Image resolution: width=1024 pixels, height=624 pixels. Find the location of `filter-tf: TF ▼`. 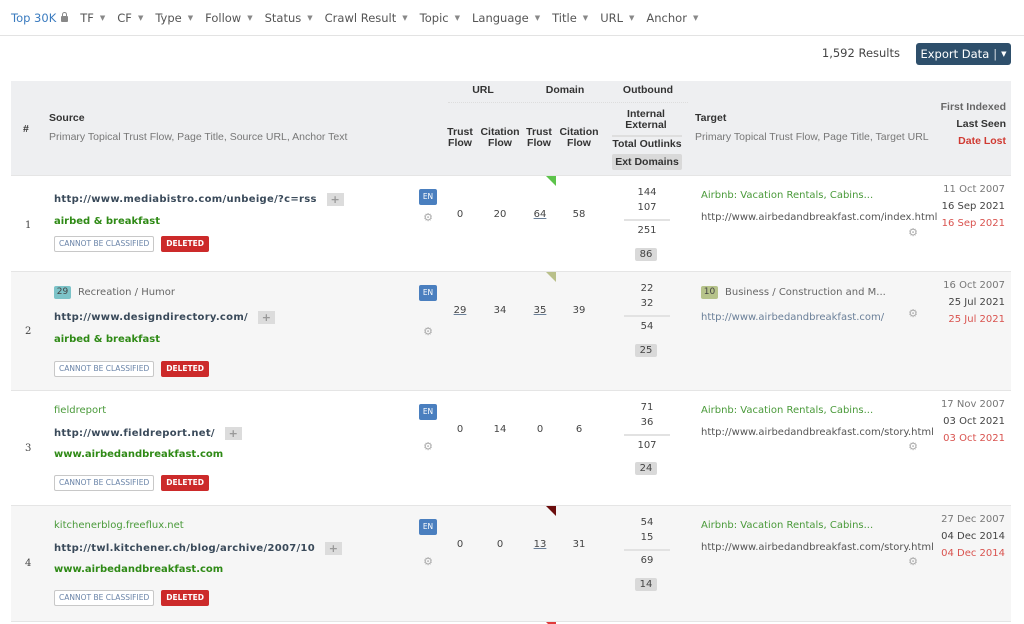

filter-tf: TF ▼ is located at coordinates (92, 18).